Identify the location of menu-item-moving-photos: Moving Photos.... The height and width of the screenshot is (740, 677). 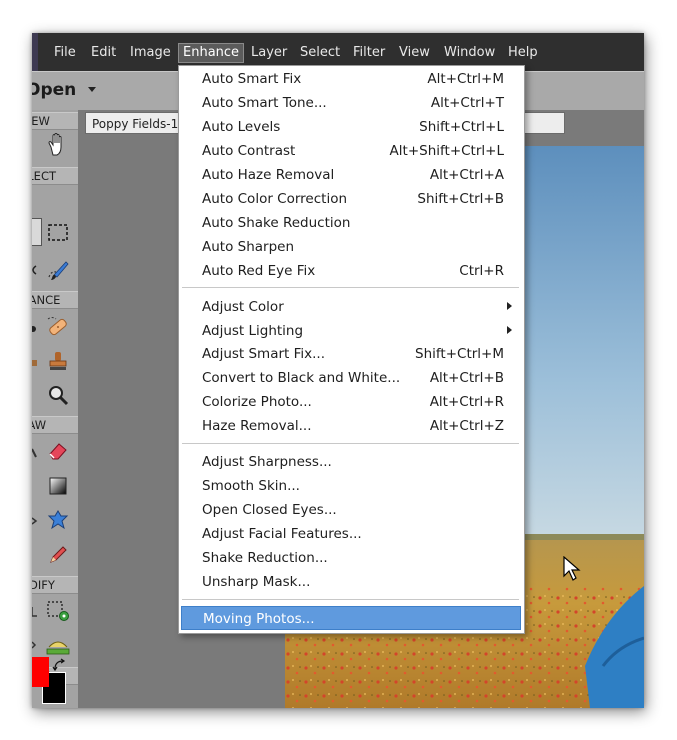
(351, 618).